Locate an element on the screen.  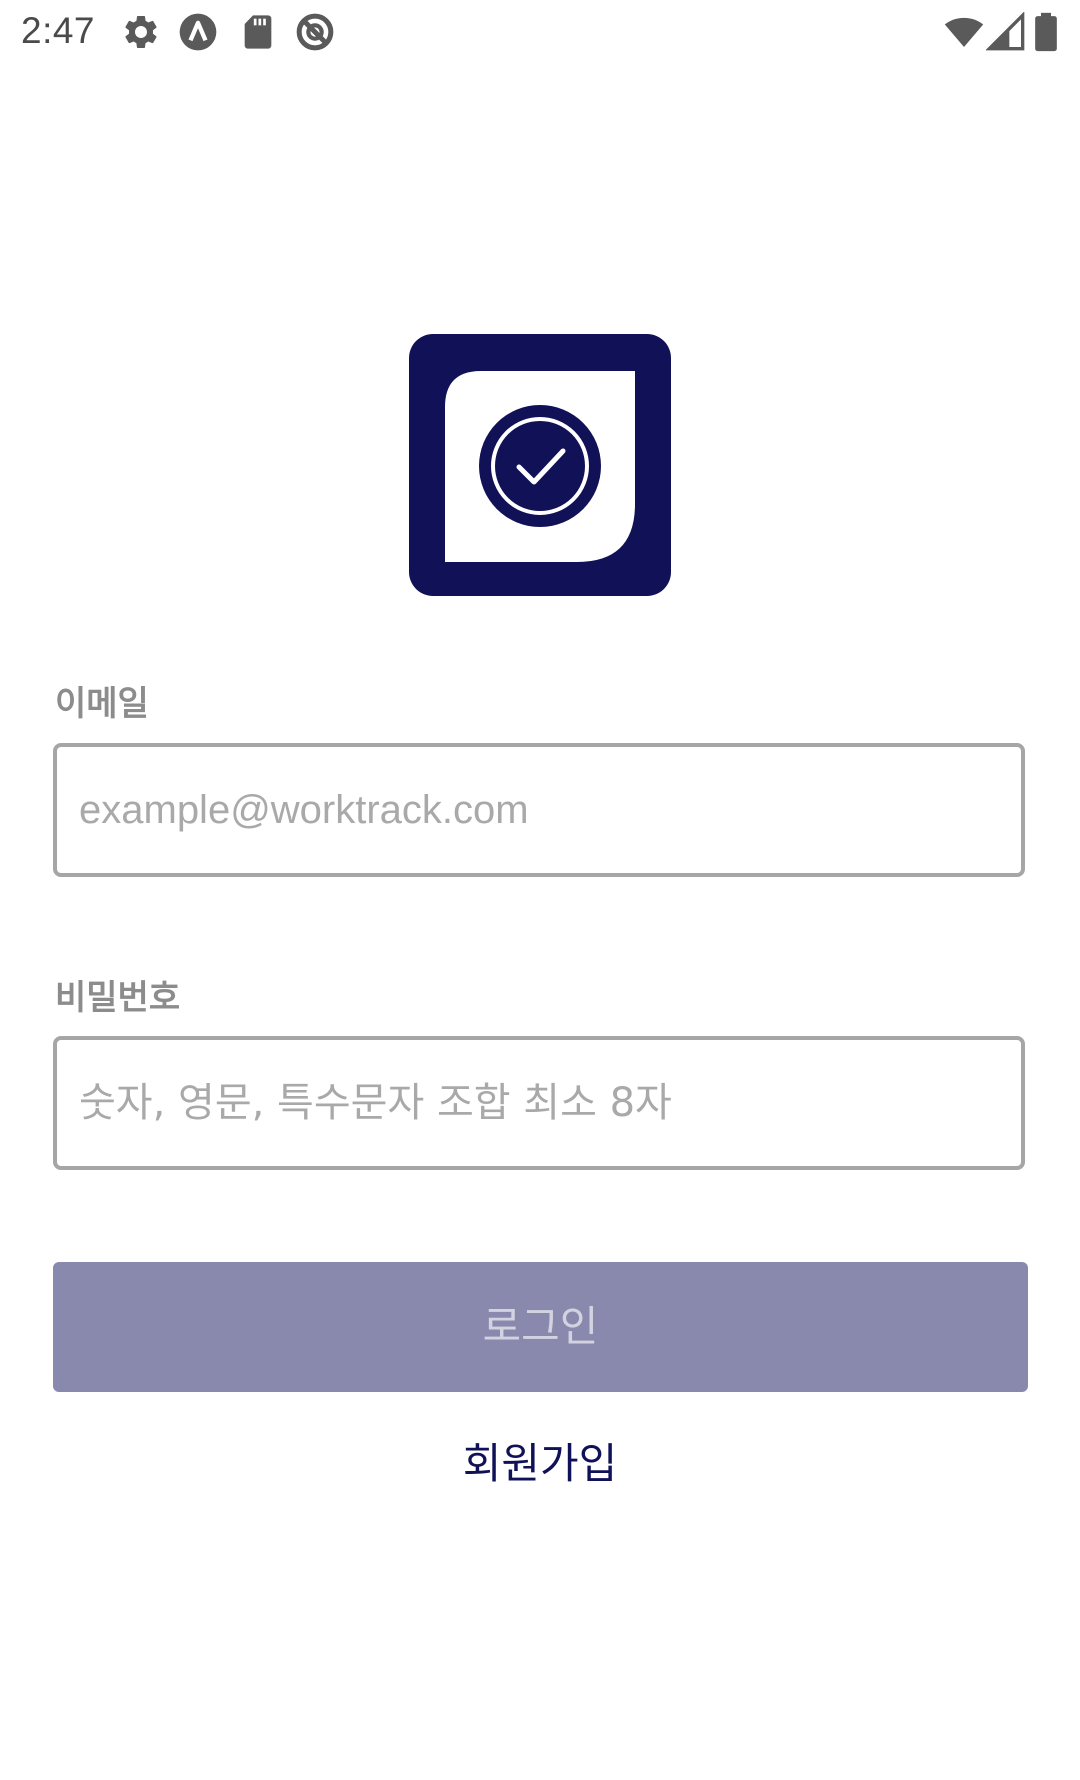
login-button: 로그인 is located at coordinates (540, 1327).